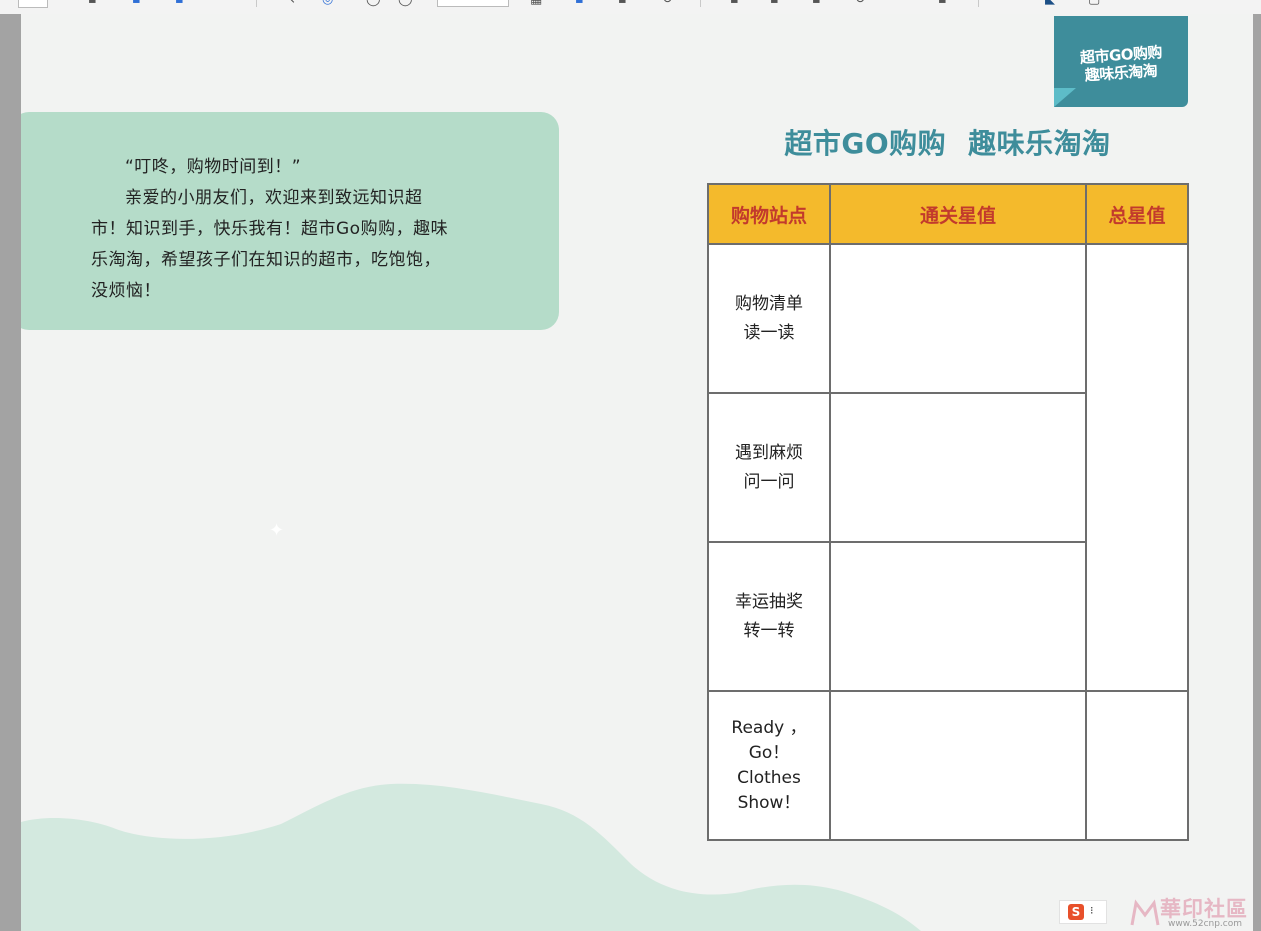  I want to click on station-name-line2: 问一问, so click(769, 481).